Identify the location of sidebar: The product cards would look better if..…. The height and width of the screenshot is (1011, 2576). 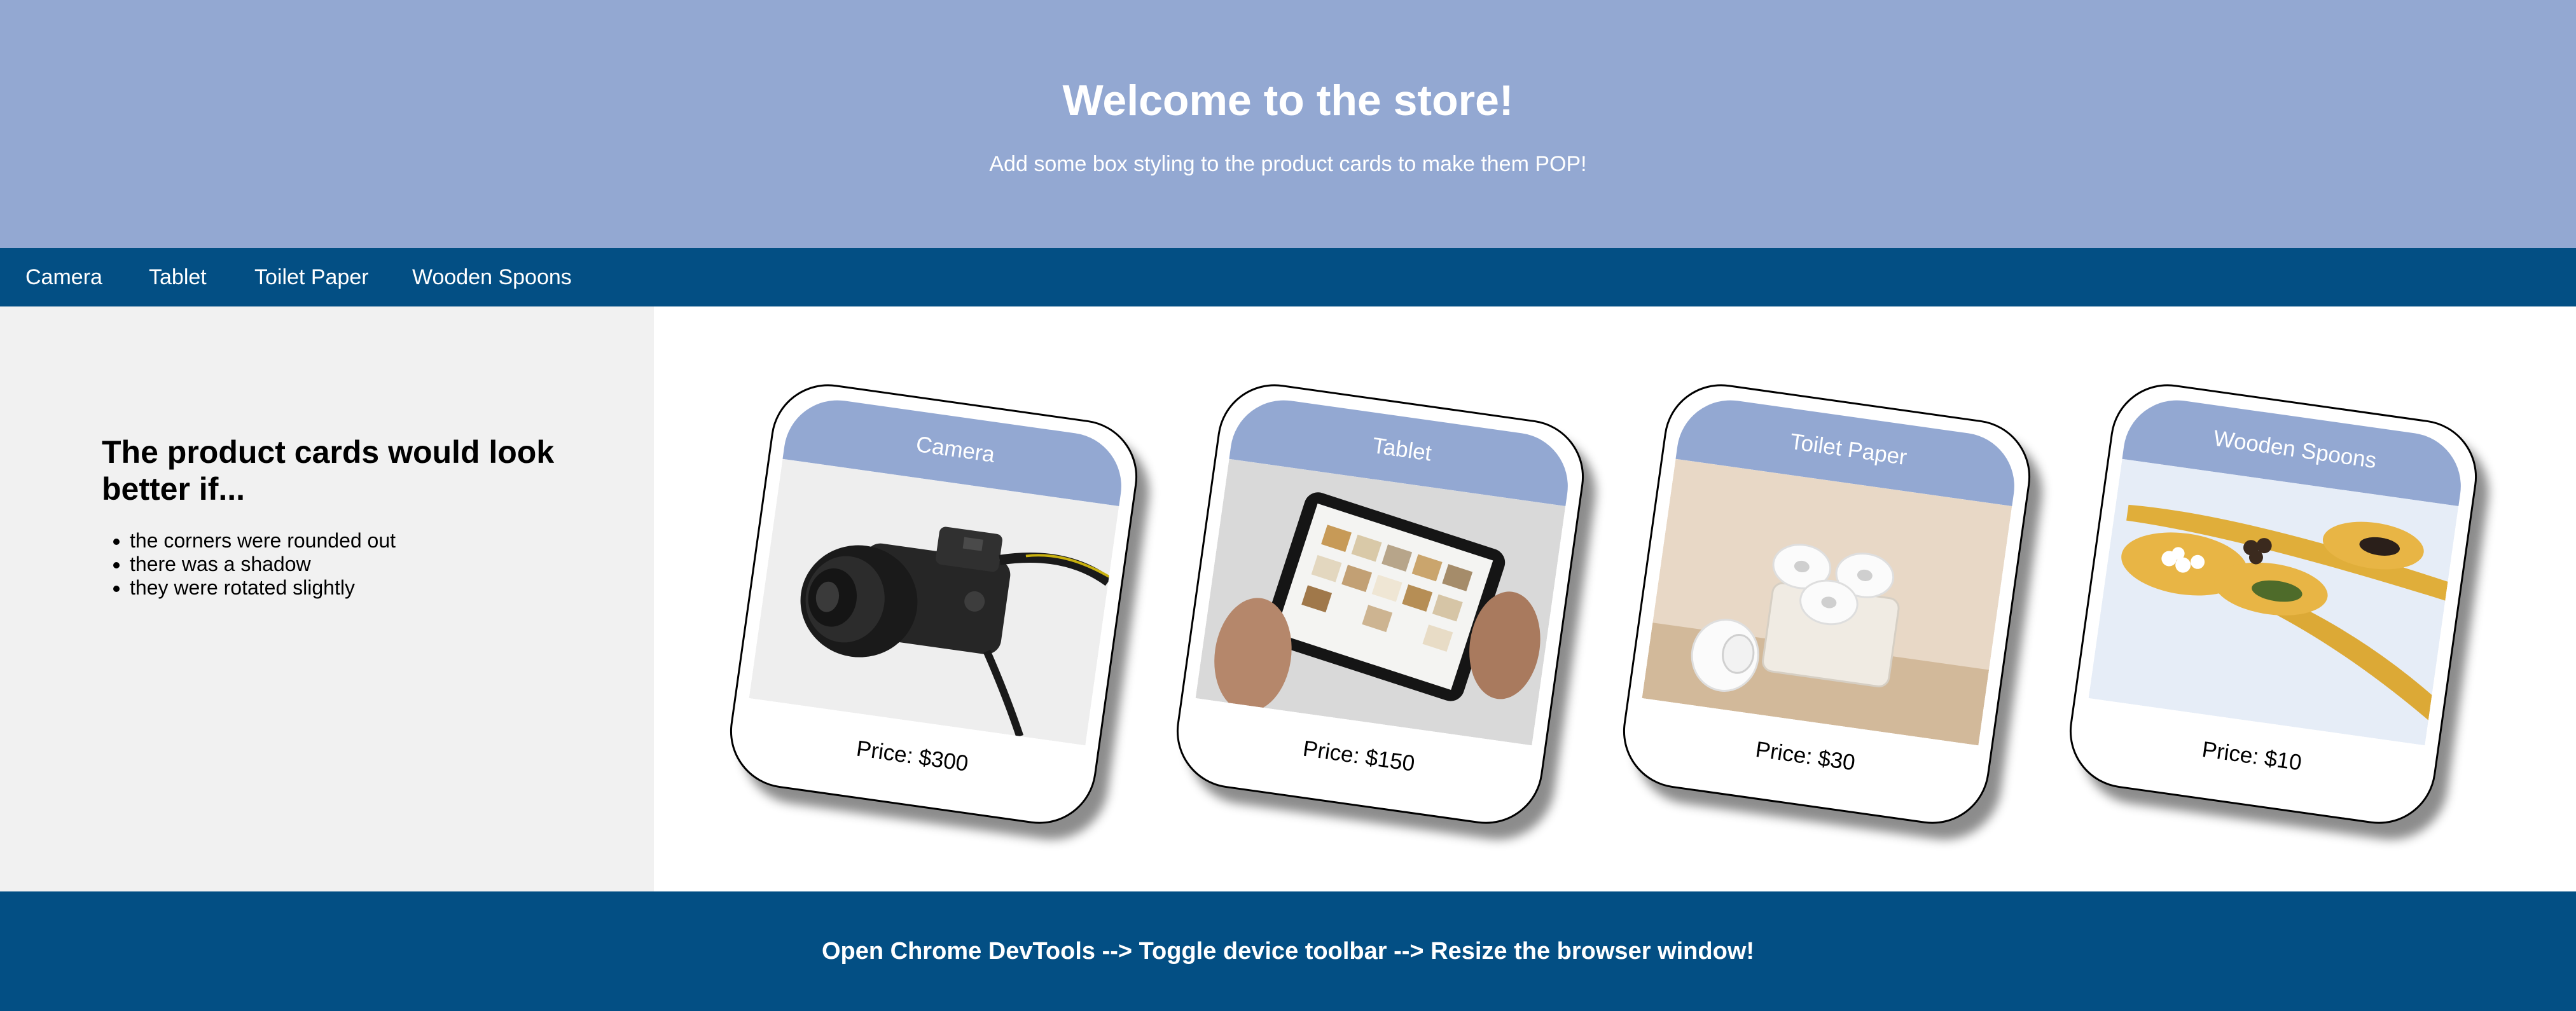
(327, 598).